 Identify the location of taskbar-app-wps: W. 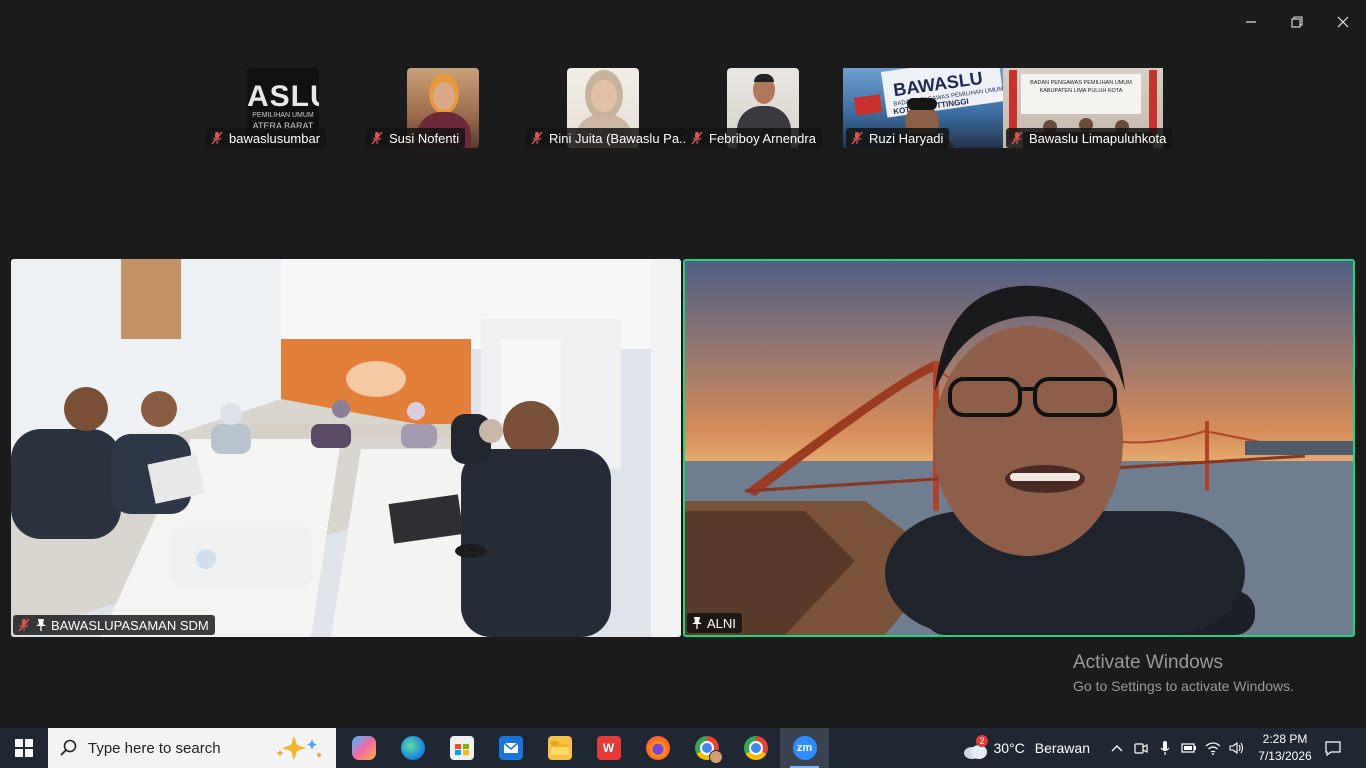
(608, 748).